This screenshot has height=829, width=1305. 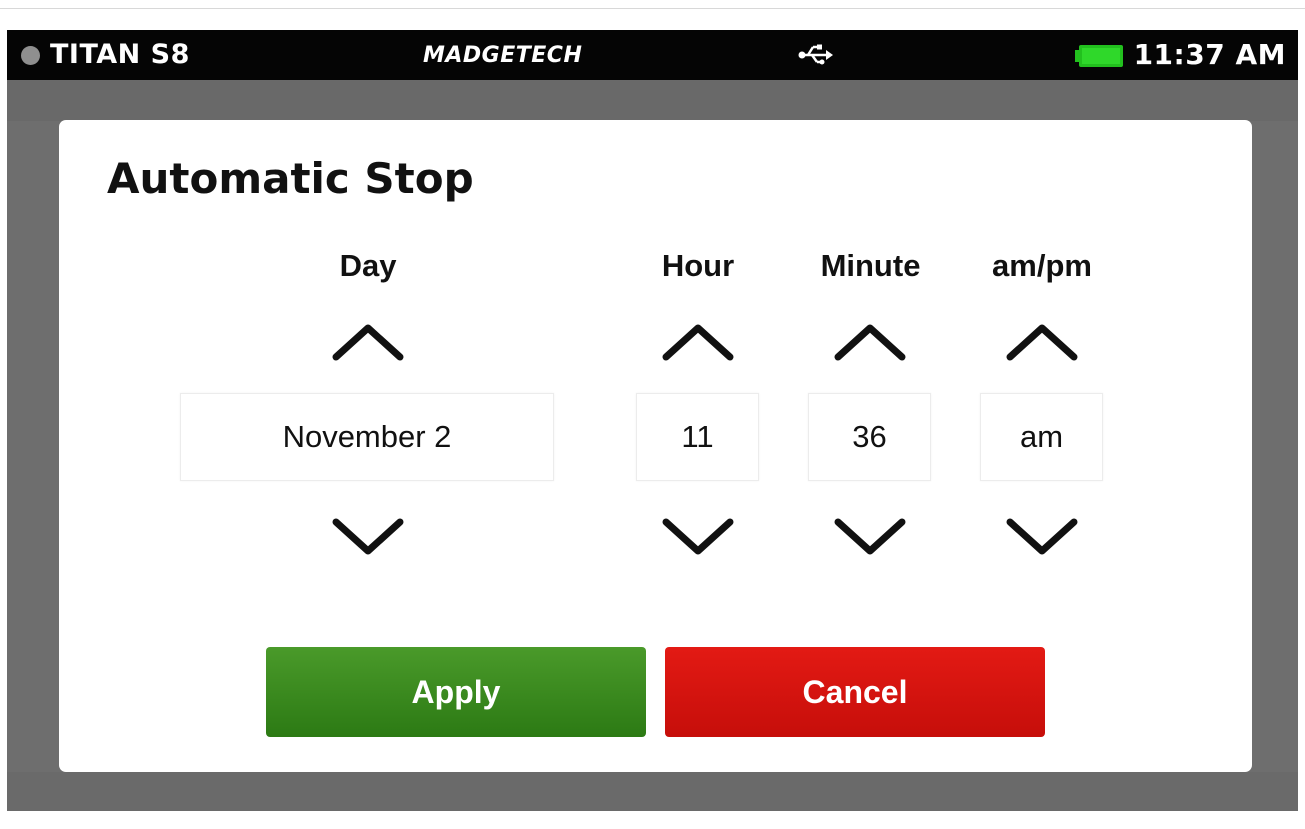 I want to click on ampm-label: am/pm, so click(x=1042, y=265).